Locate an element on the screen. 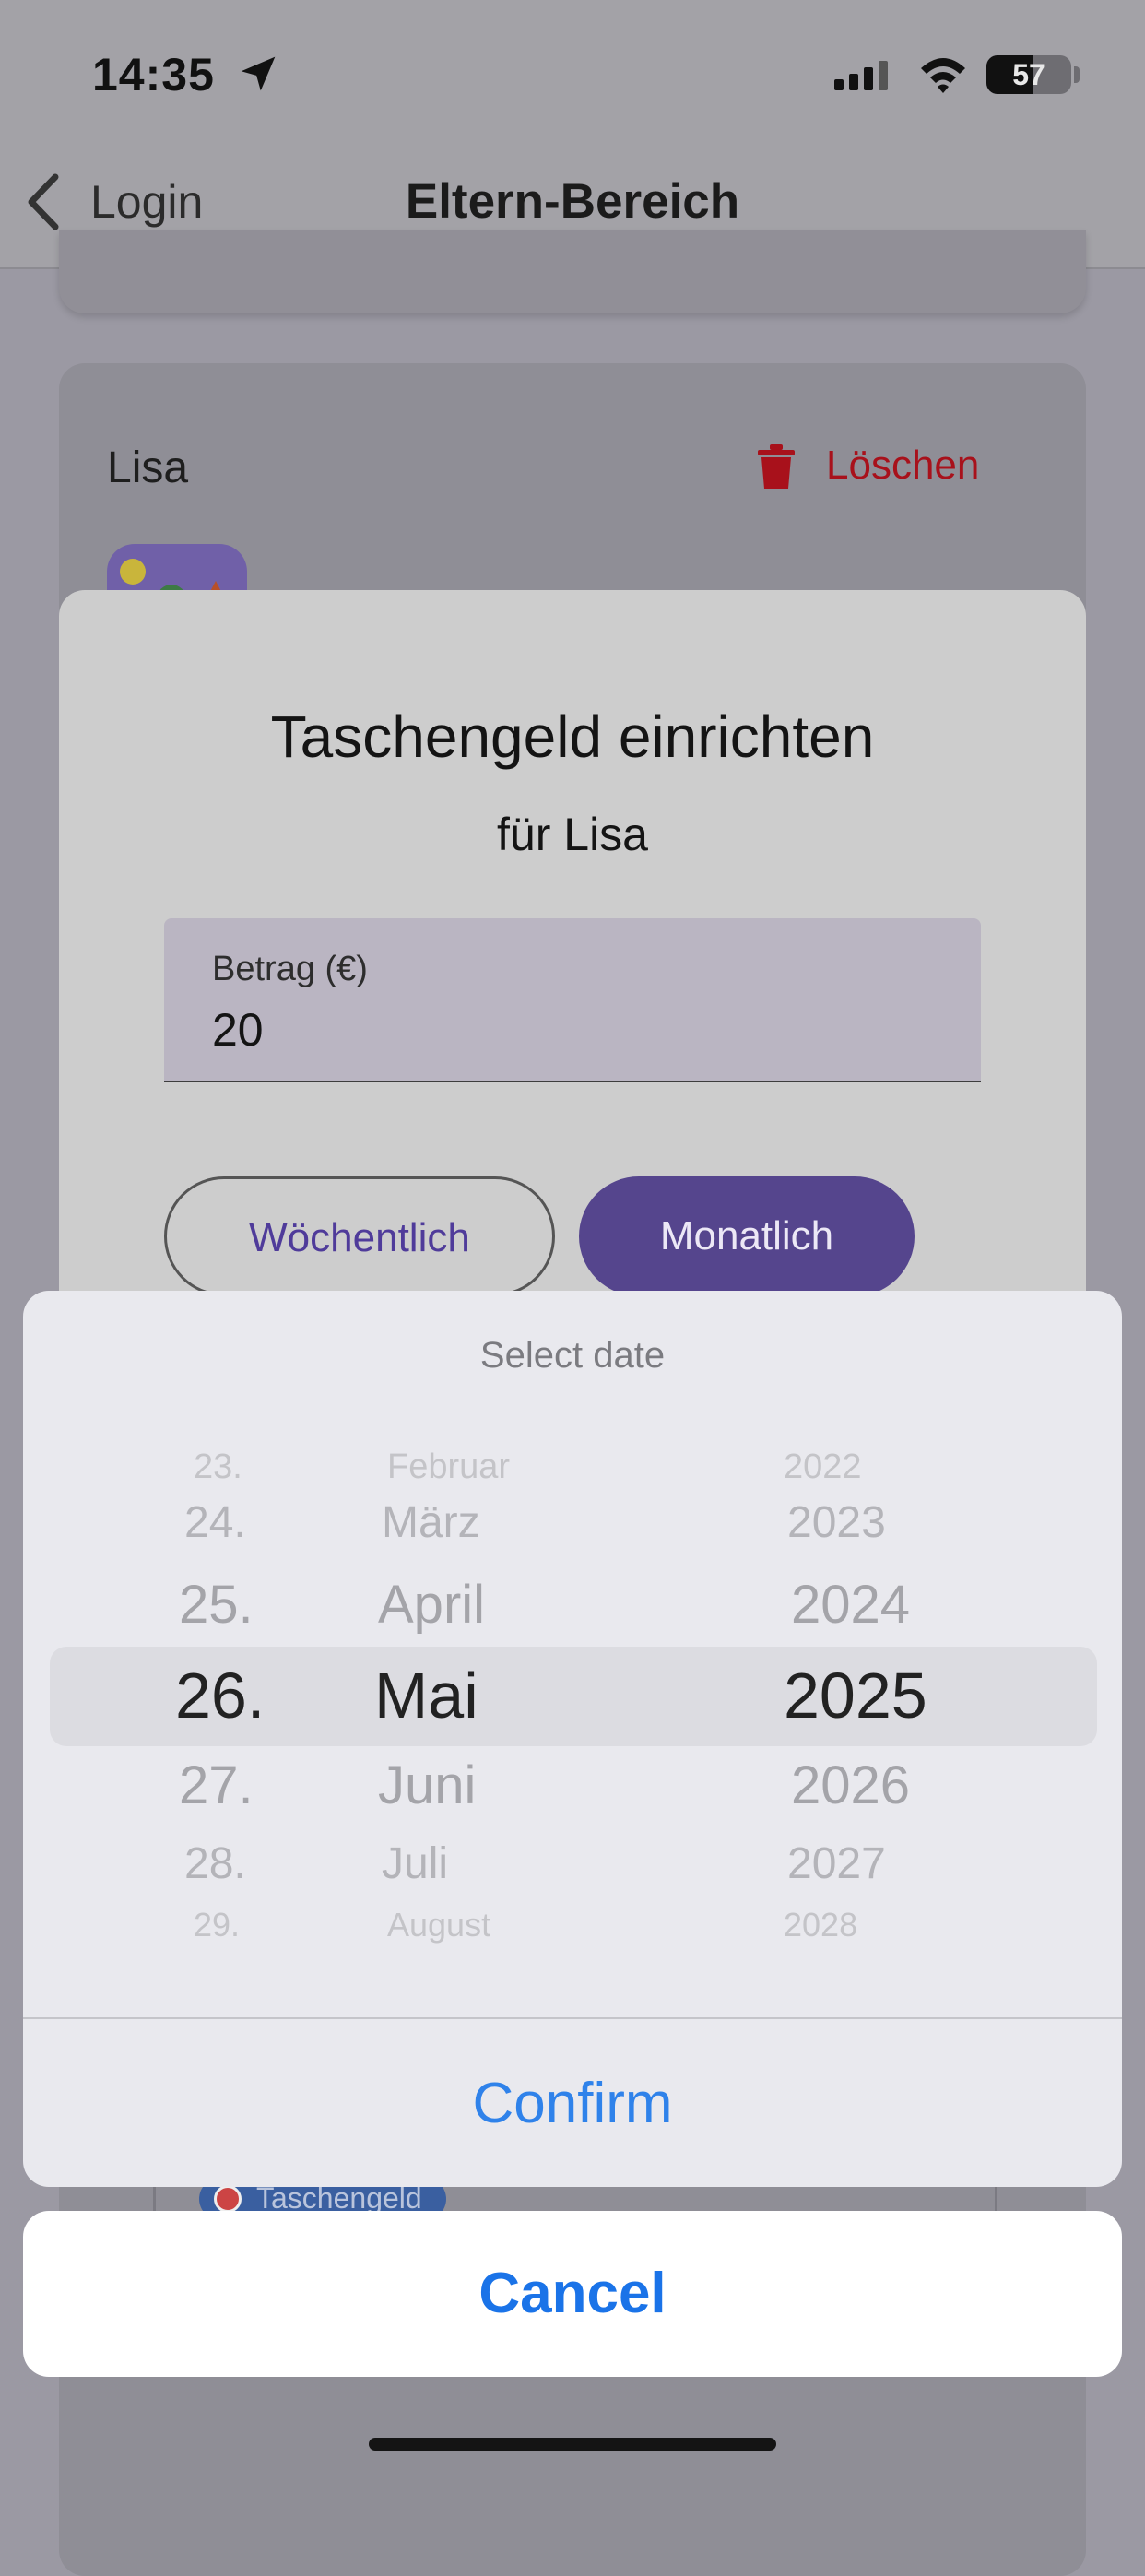 This screenshot has height=2576, width=1145. dialog-title: Taschengeld einrichten is located at coordinates (572, 736).